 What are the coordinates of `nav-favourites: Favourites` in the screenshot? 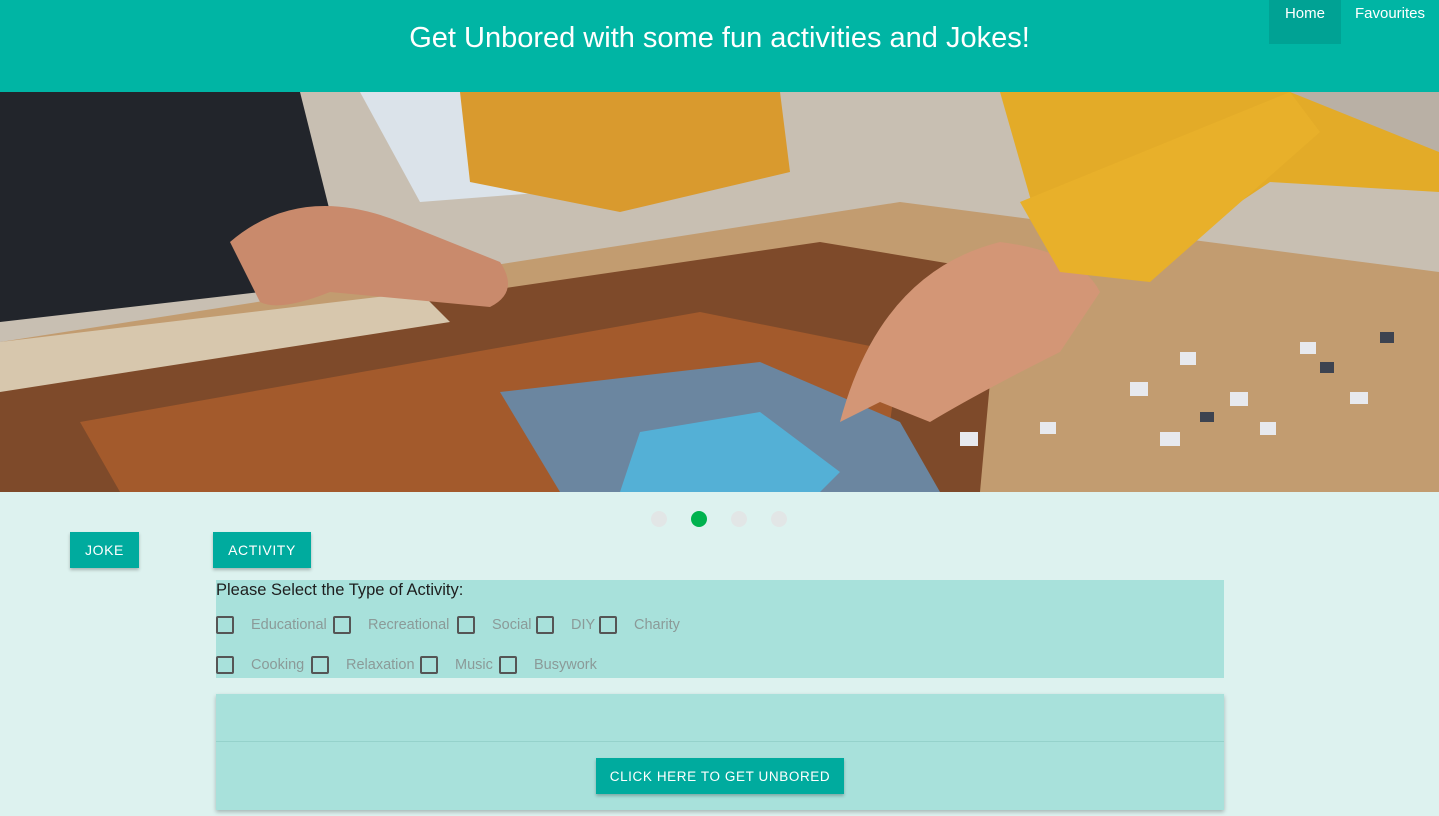 It's located at (1390, 22).